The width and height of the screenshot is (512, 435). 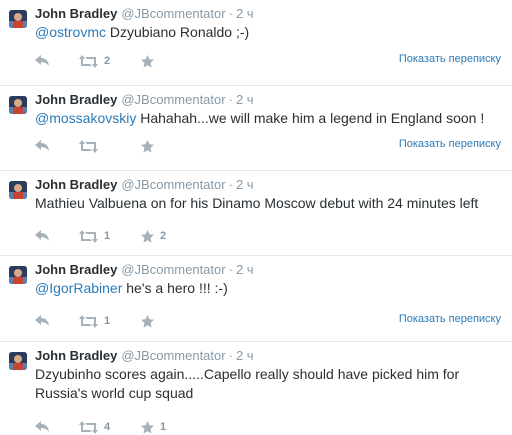 I want to click on tweet-actions: 1 Показать переписку, so click(x=270, y=321).